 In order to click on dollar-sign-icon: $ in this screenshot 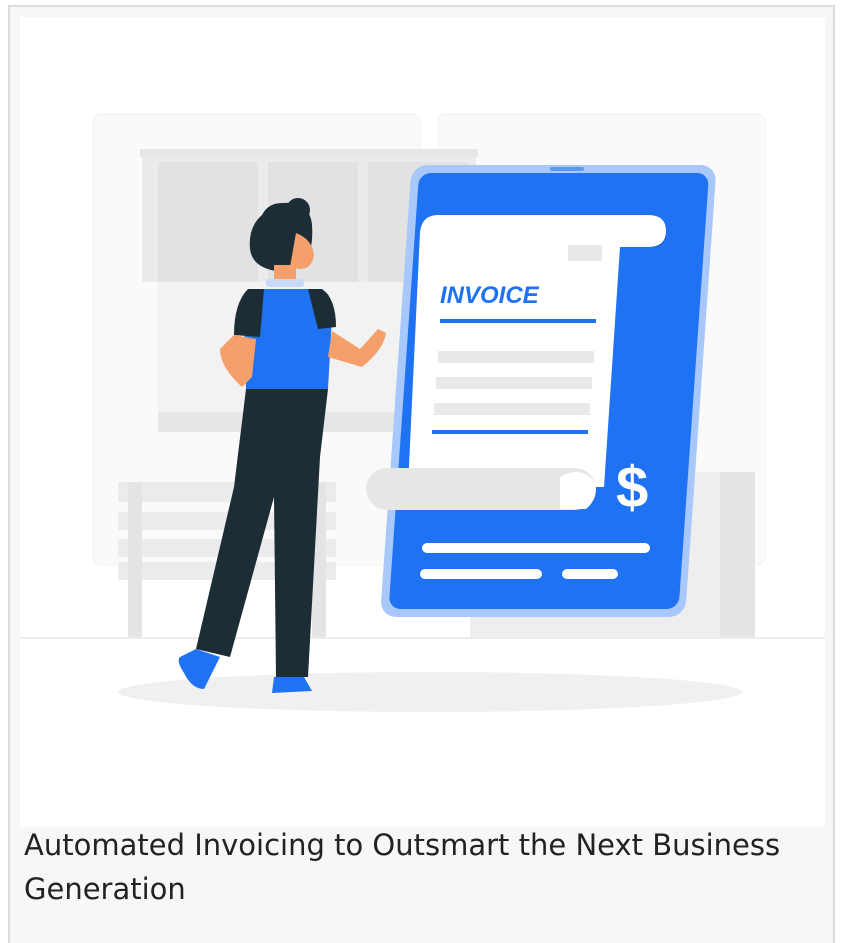, I will do `click(632, 487)`.